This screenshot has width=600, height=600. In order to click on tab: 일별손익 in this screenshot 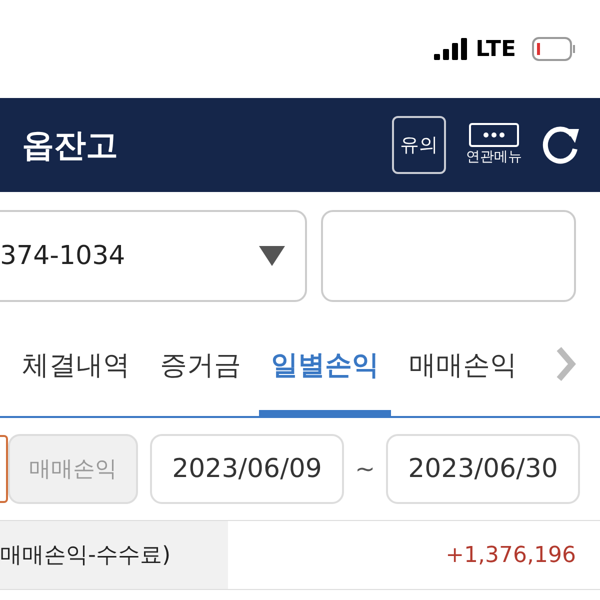, I will do `click(325, 367)`.